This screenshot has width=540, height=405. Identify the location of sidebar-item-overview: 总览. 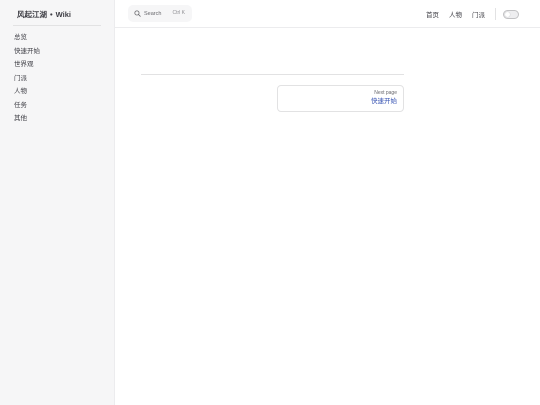
(27, 40).